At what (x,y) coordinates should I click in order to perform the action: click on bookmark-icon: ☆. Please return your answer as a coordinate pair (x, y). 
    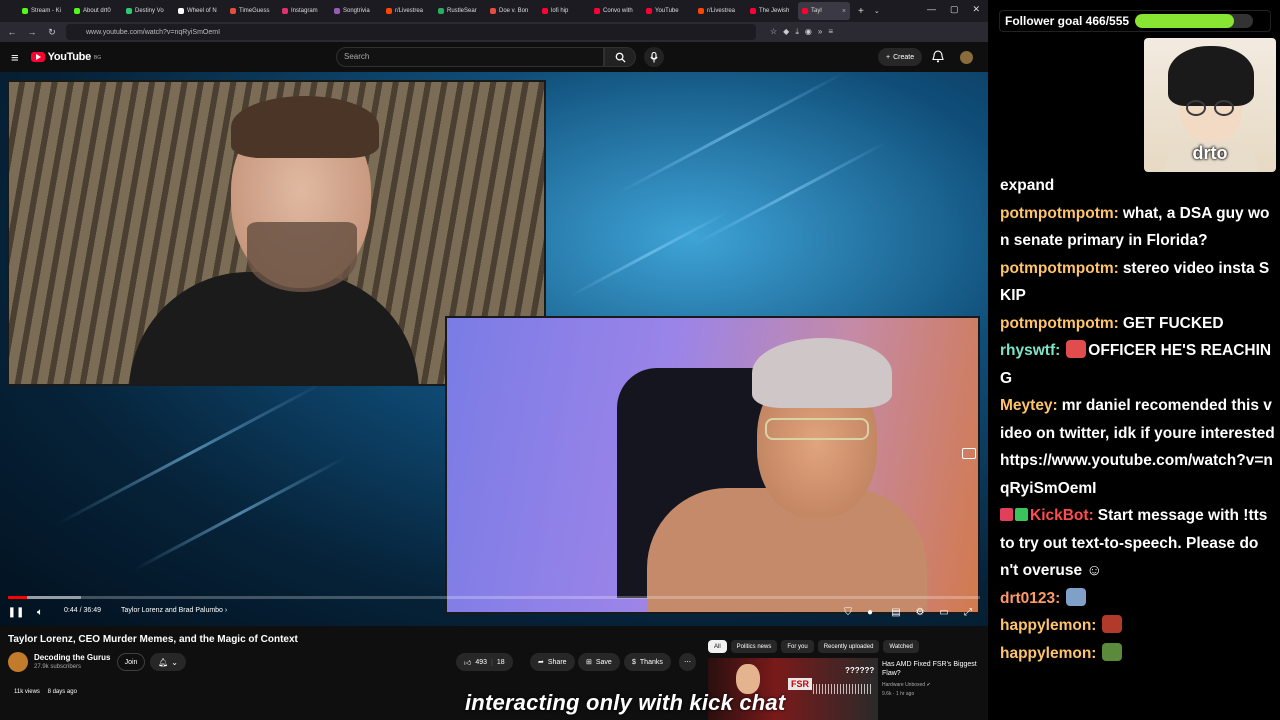
    Looking at the image, I should click on (773, 32).